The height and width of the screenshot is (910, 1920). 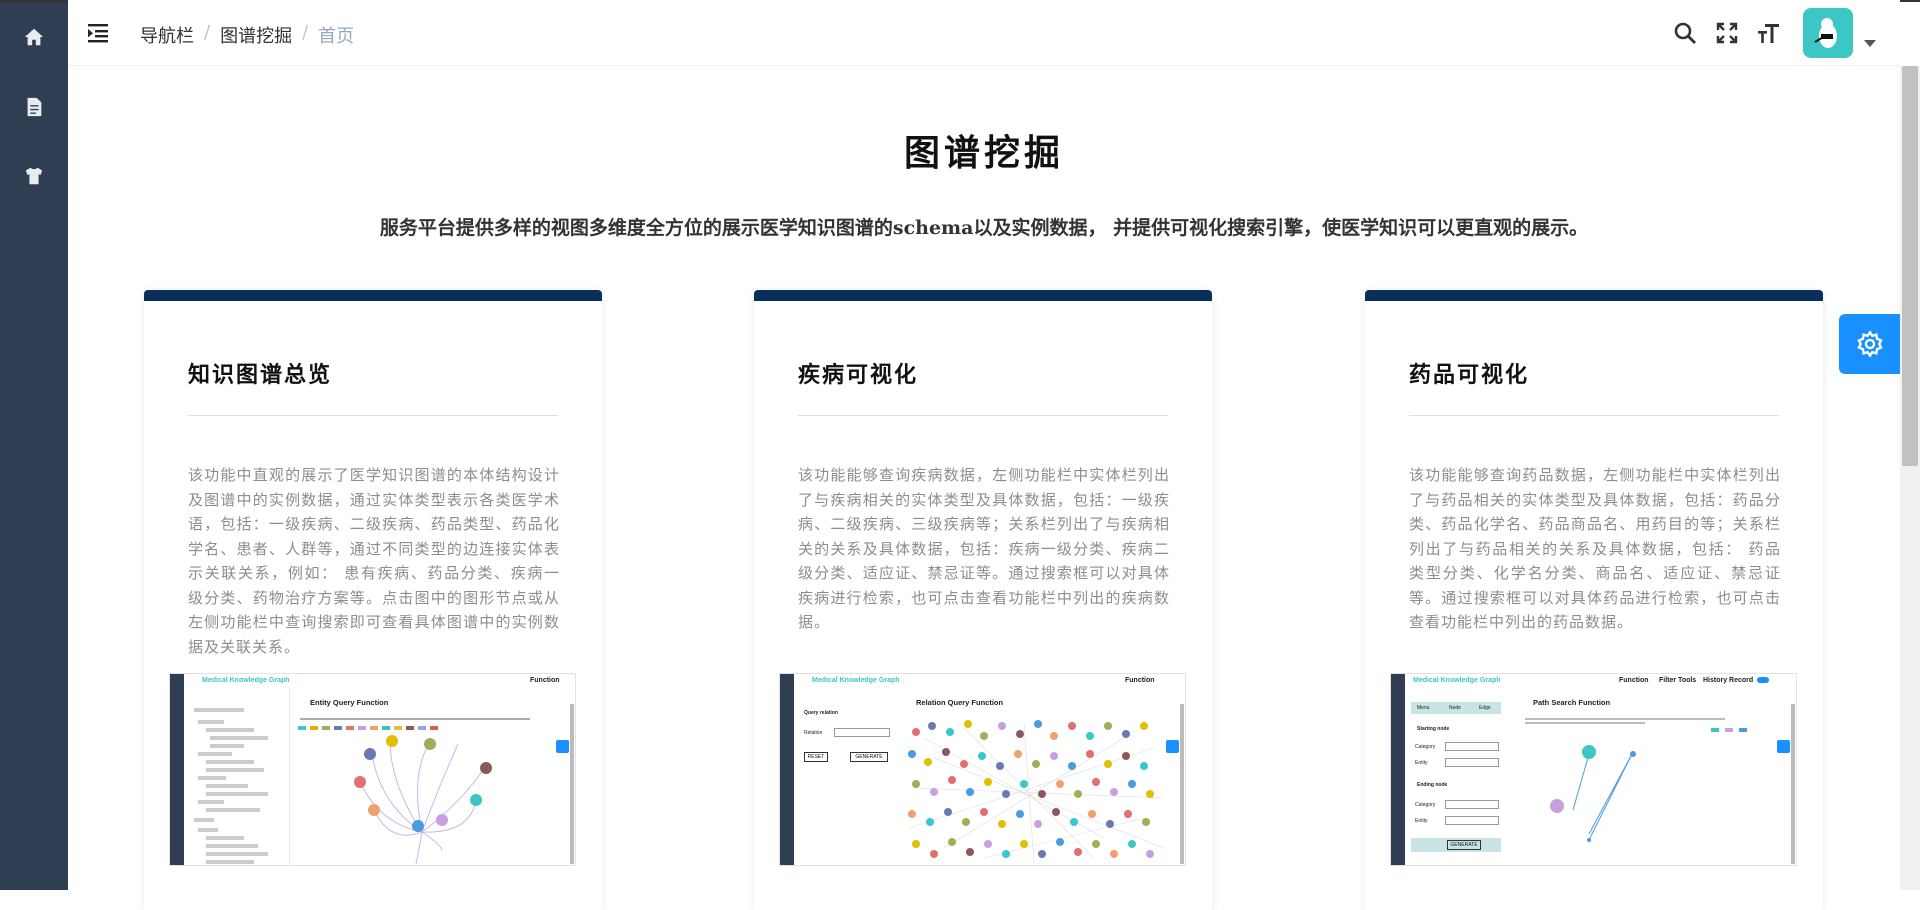 What do you see at coordinates (984, 33) in the screenshot?
I see `navbar: 导航栏 / 图谱挖掘 / 首页` at bounding box center [984, 33].